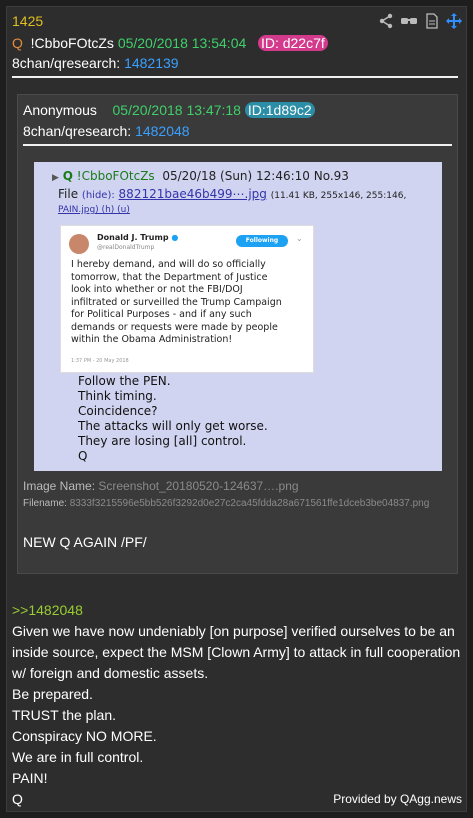 The height and width of the screenshot is (818, 473). What do you see at coordinates (138, 237) in the screenshot?
I see `tweet-name: Donald J. Trump ●` at bounding box center [138, 237].